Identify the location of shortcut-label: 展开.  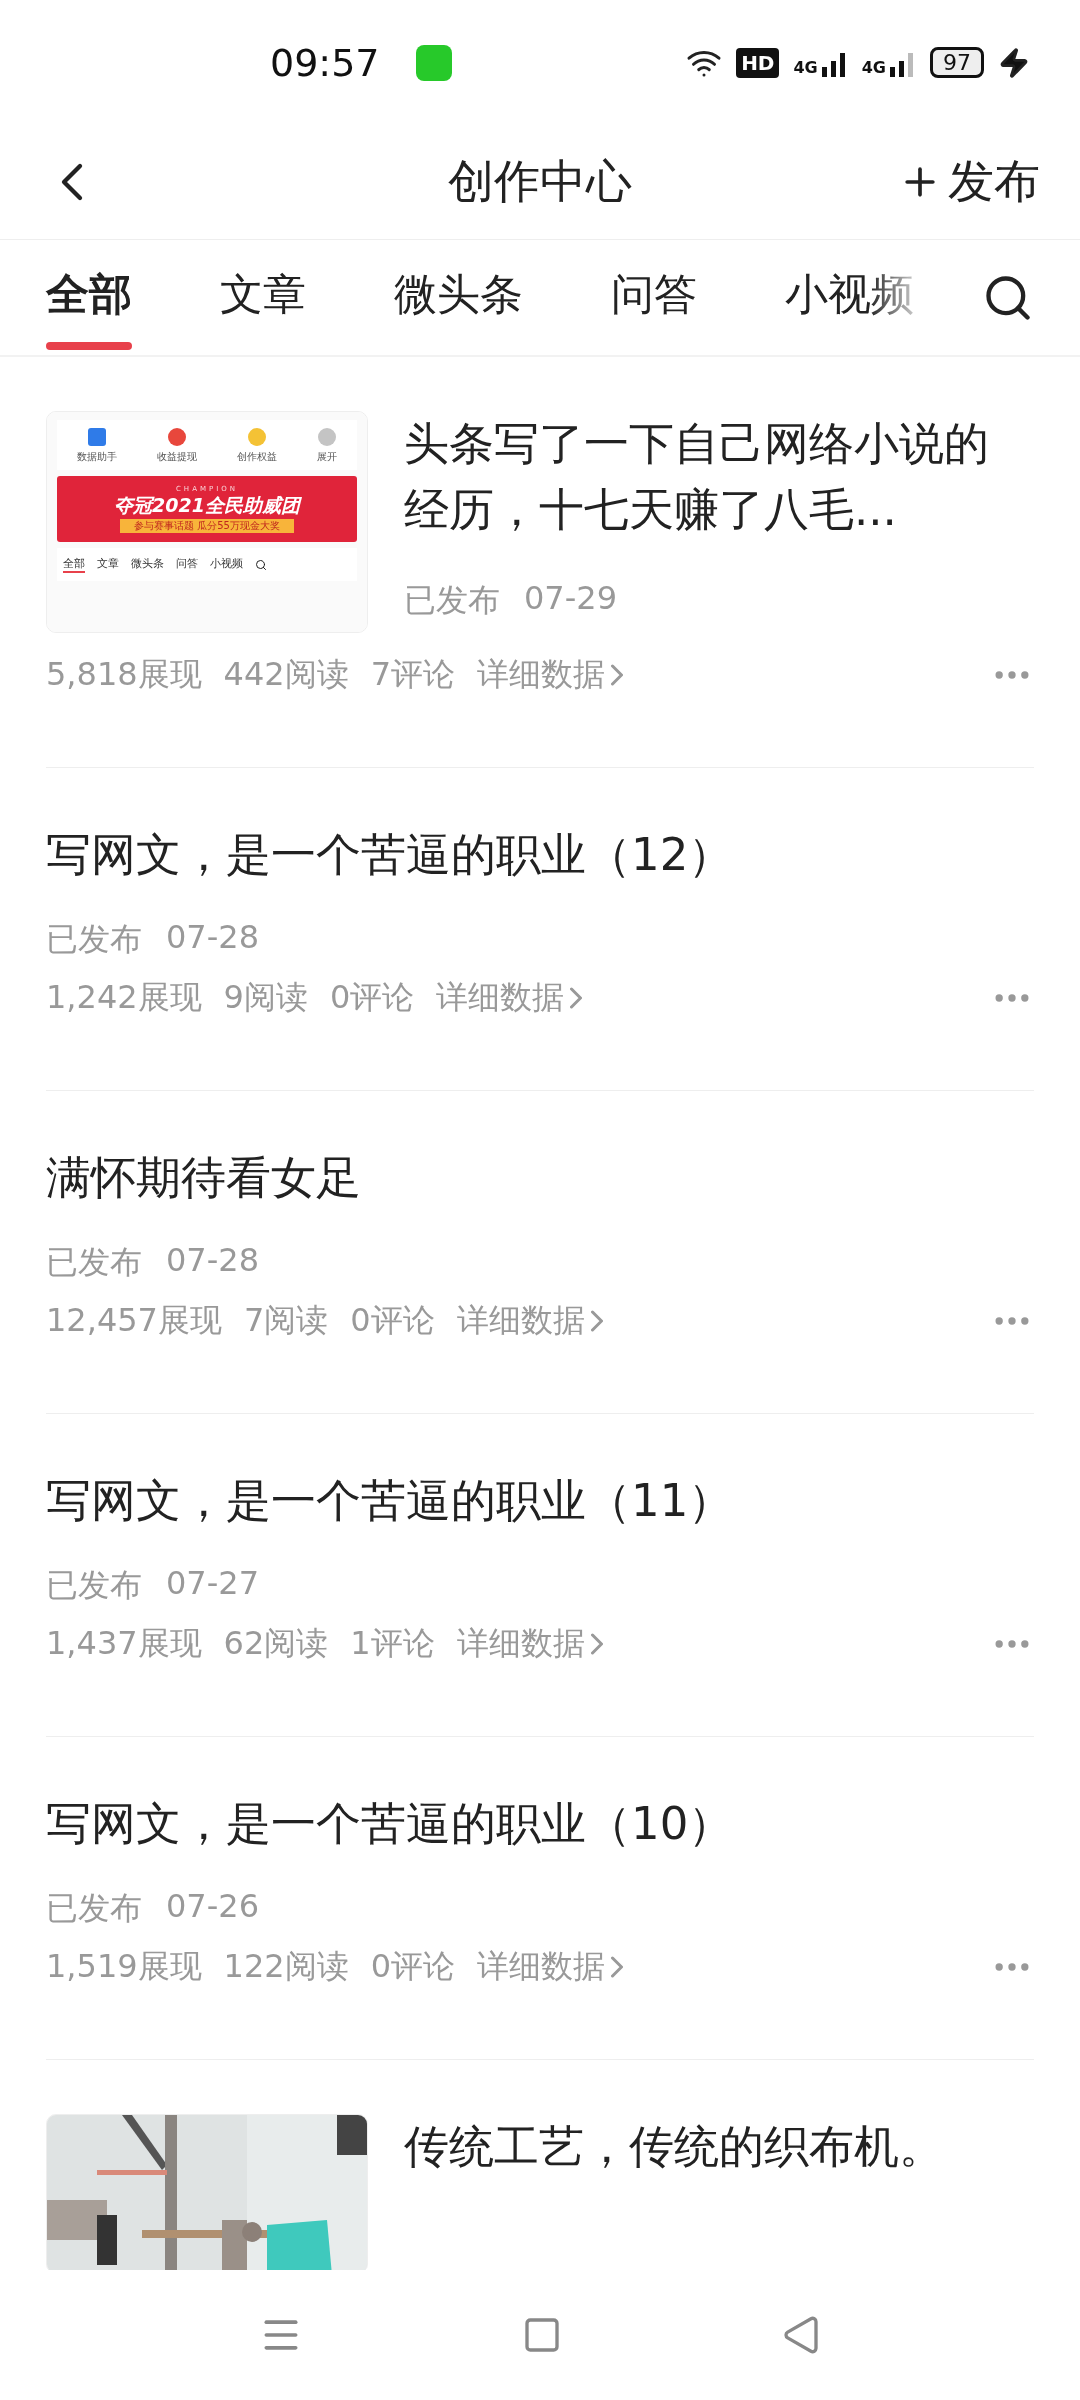
(327, 457).